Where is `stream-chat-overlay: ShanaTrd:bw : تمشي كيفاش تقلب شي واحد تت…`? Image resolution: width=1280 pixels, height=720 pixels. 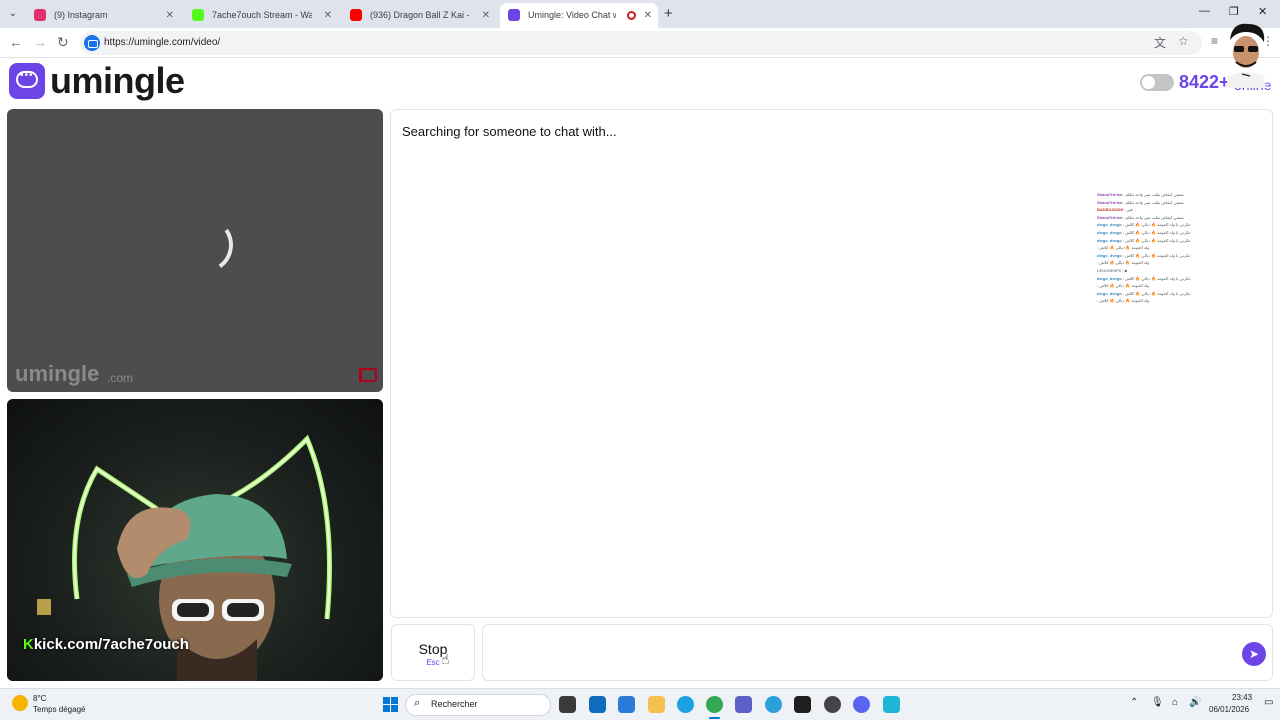 stream-chat-overlay: ShanaTrd:bw : تمشي كيفاش تقلب شي واحد تت… is located at coordinates (1182, 248).